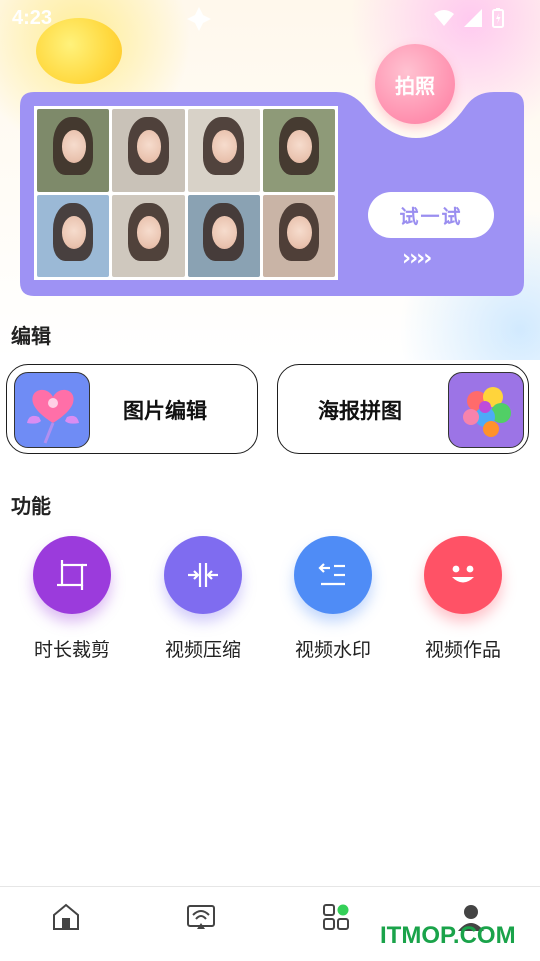  I want to click on apps-grid-icon, so click(336, 917).